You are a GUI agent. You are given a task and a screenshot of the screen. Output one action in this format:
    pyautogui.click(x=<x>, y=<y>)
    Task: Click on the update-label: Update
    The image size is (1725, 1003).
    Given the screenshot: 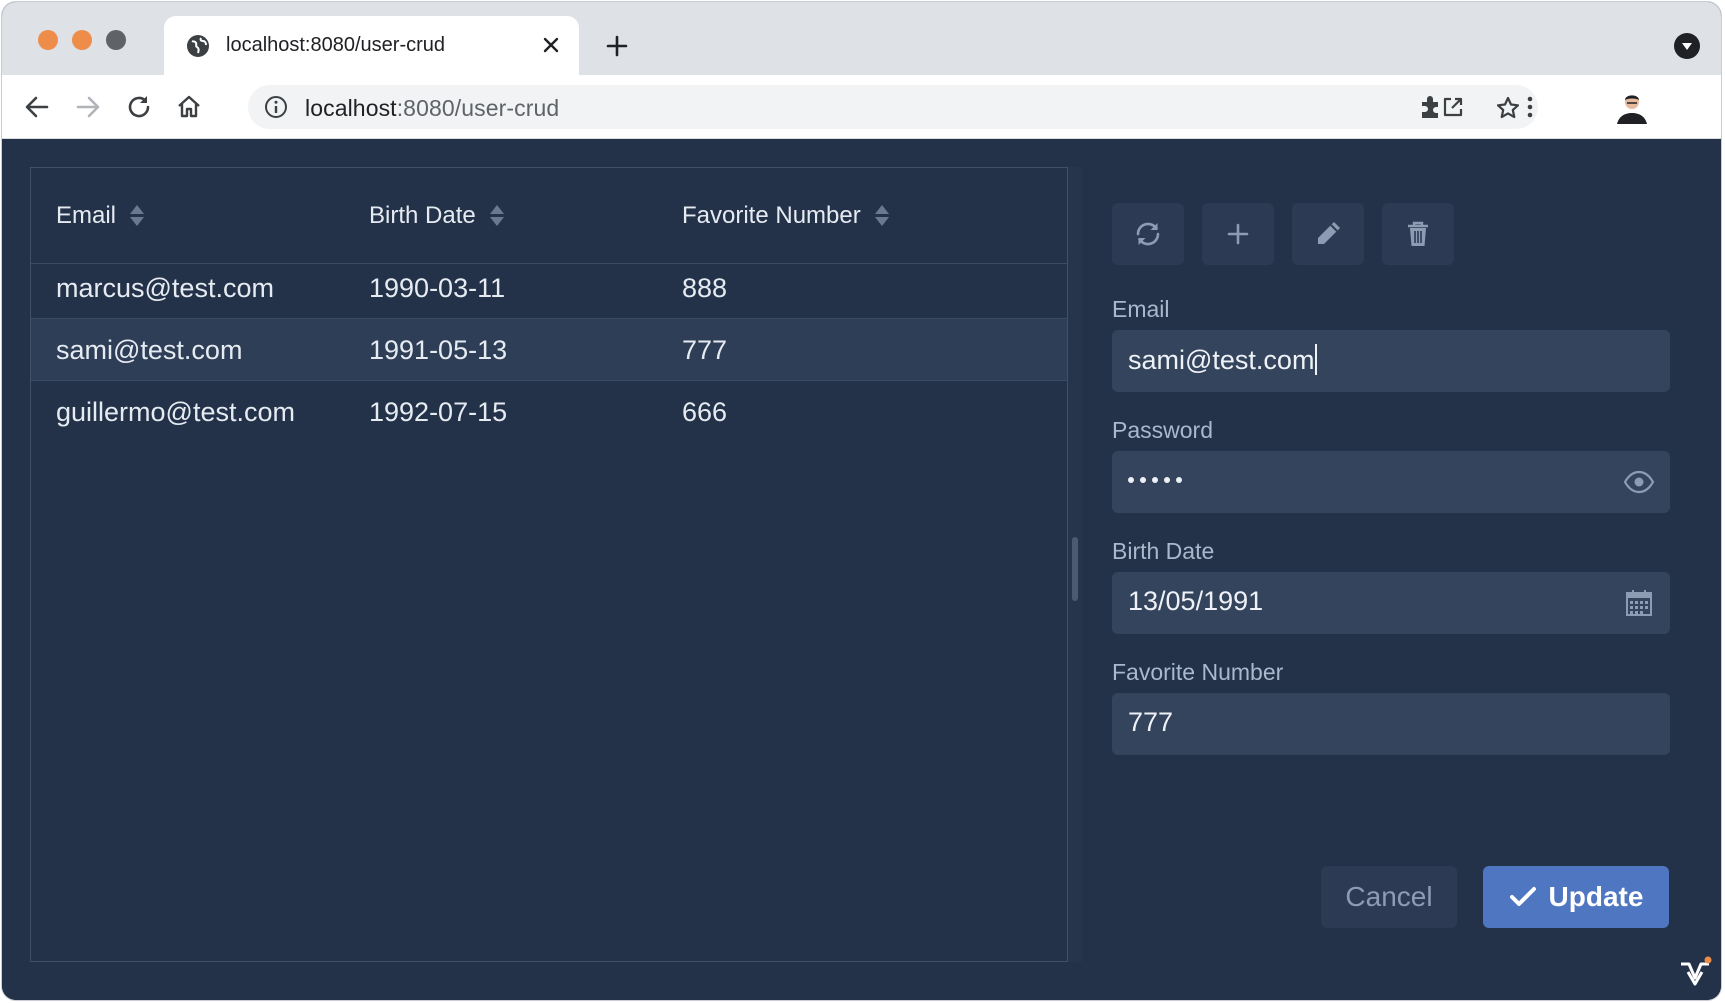 What is the action you would take?
    pyautogui.click(x=1596, y=896)
    